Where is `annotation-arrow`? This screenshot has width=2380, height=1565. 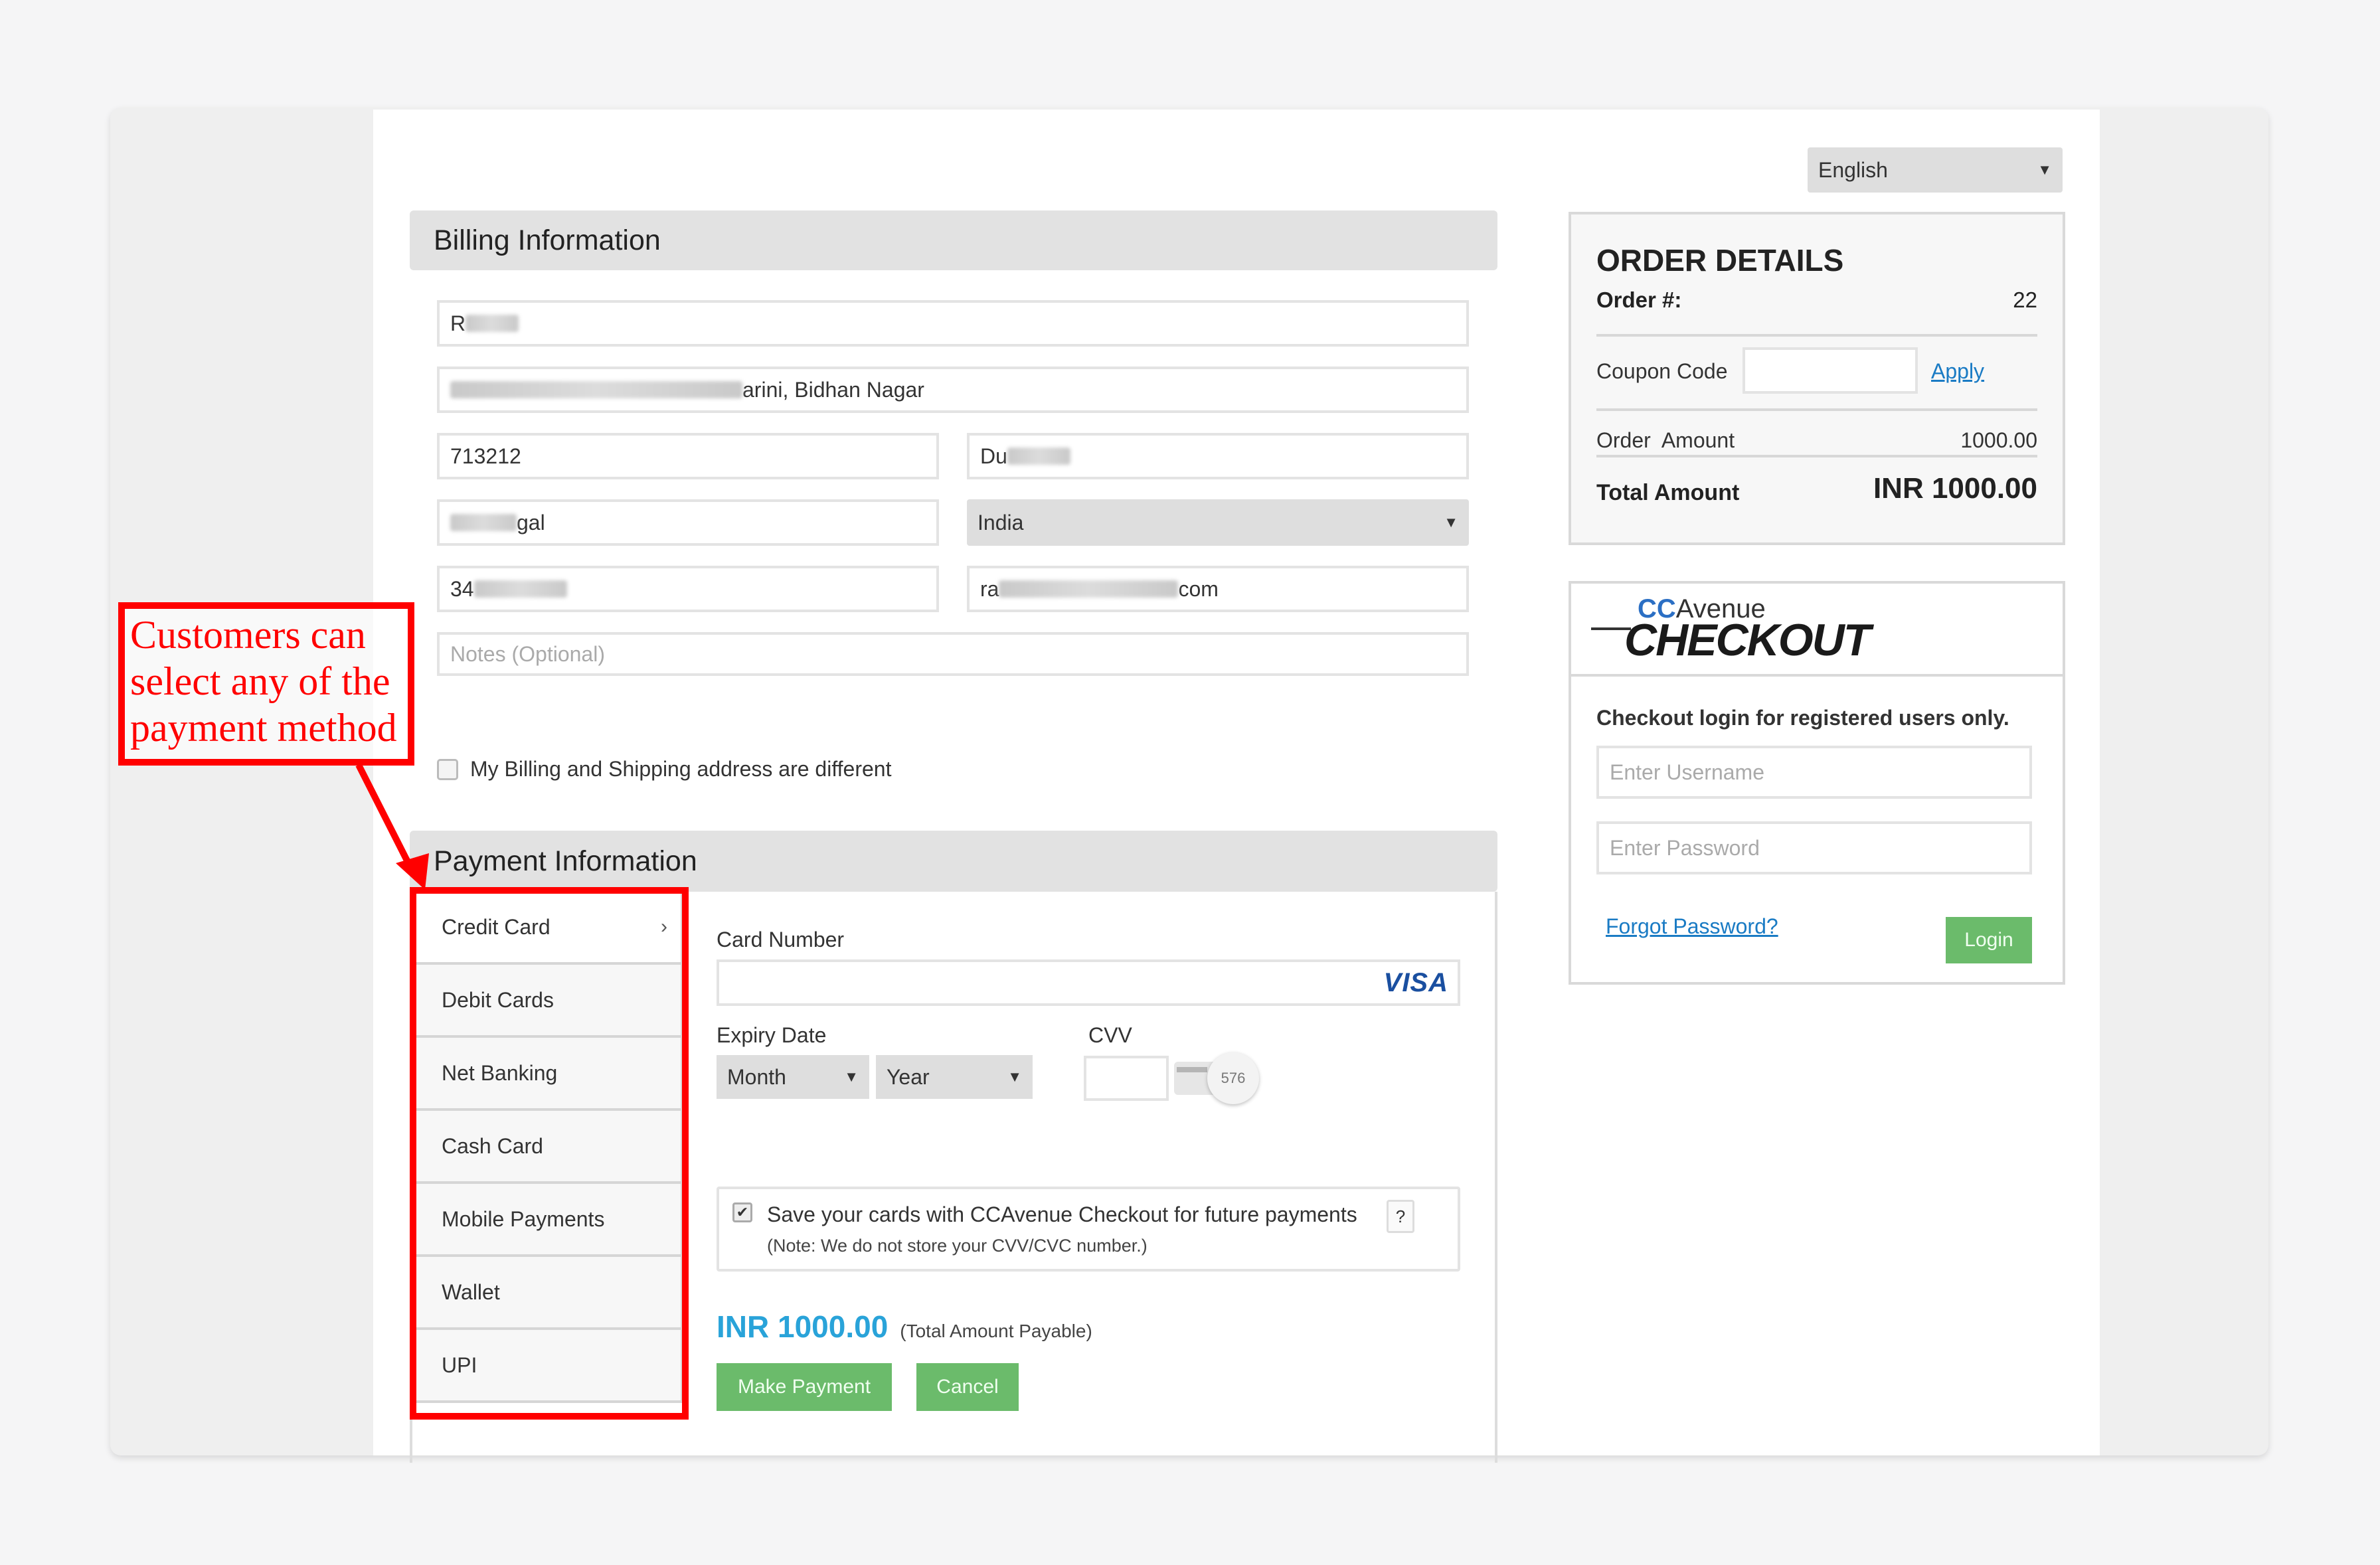
annotation-arrow is located at coordinates (392, 826).